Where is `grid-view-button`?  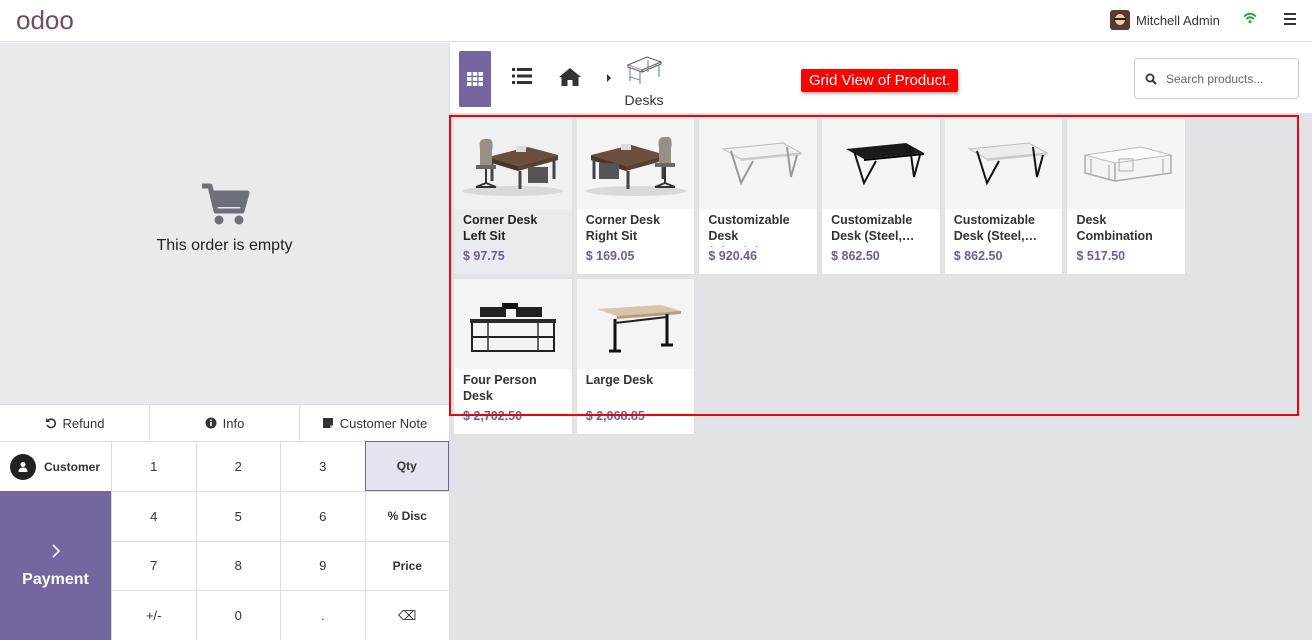
grid-view-button is located at coordinates (475, 79).